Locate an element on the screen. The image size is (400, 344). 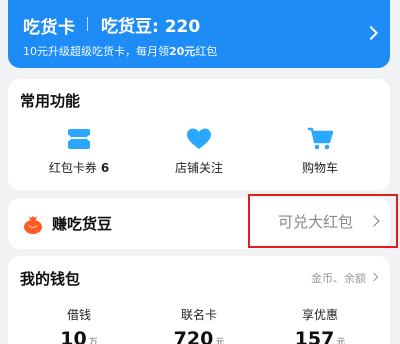
discount-unit: 元 is located at coordinates (341, 341).